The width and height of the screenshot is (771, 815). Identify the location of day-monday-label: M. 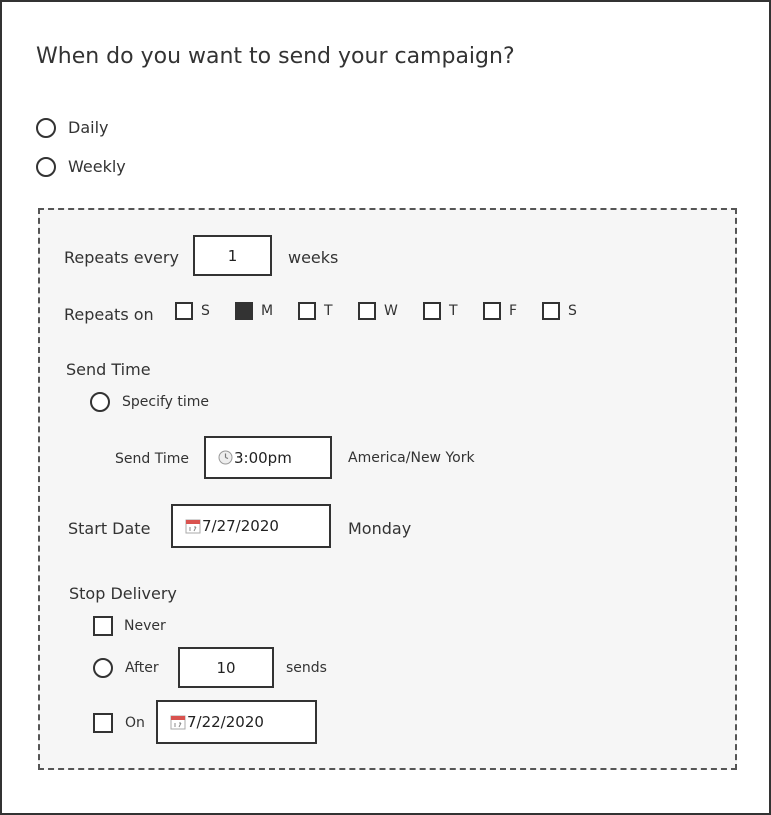
(267, 311).